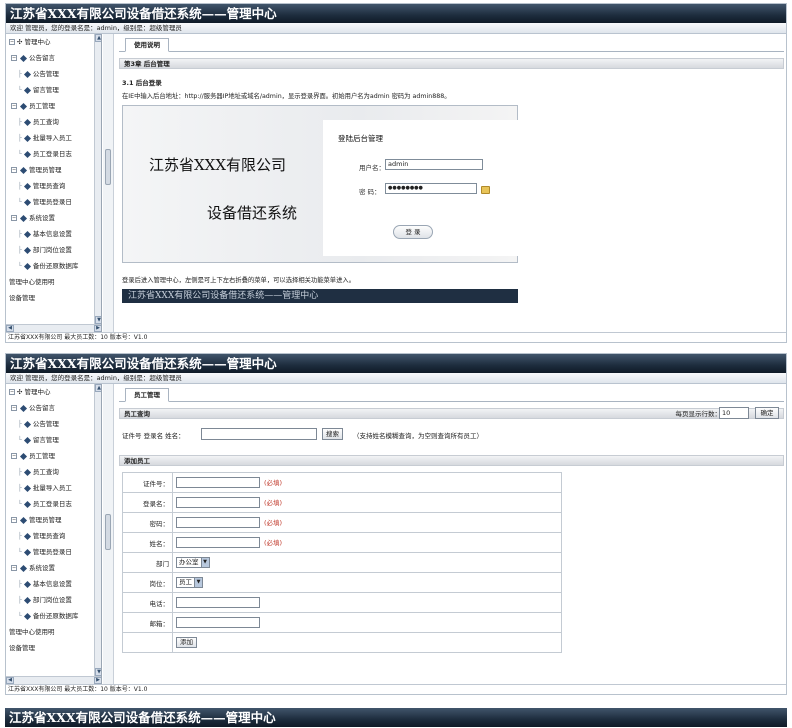 This screenshot has width=792, height=728. What do you see at coordinates (142, 83) in the screenshot?
I see `section-heading: 3.1 后台登录` at bounding box center [142, 83].